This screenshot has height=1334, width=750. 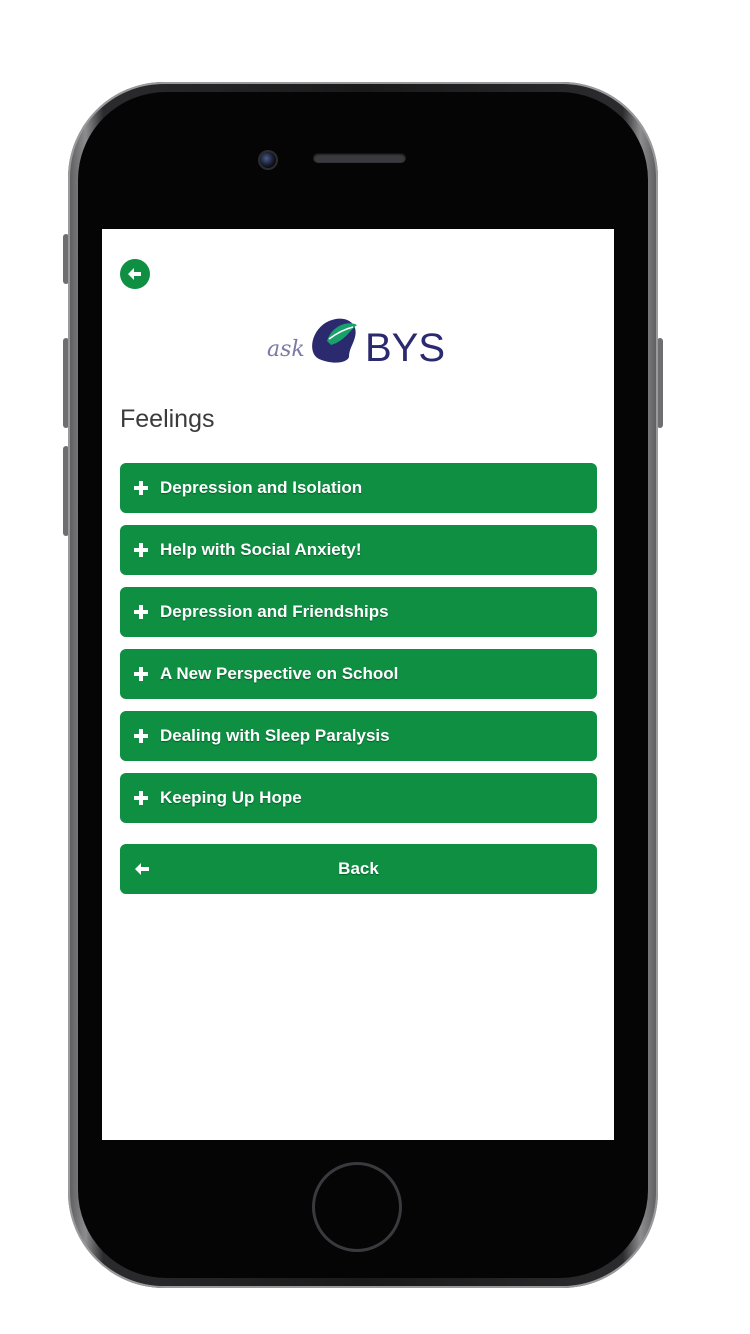 I want to click on topic-item-sleep-paralysis: Dealing with Sleep Paralysis, so click(x=358, y=736).